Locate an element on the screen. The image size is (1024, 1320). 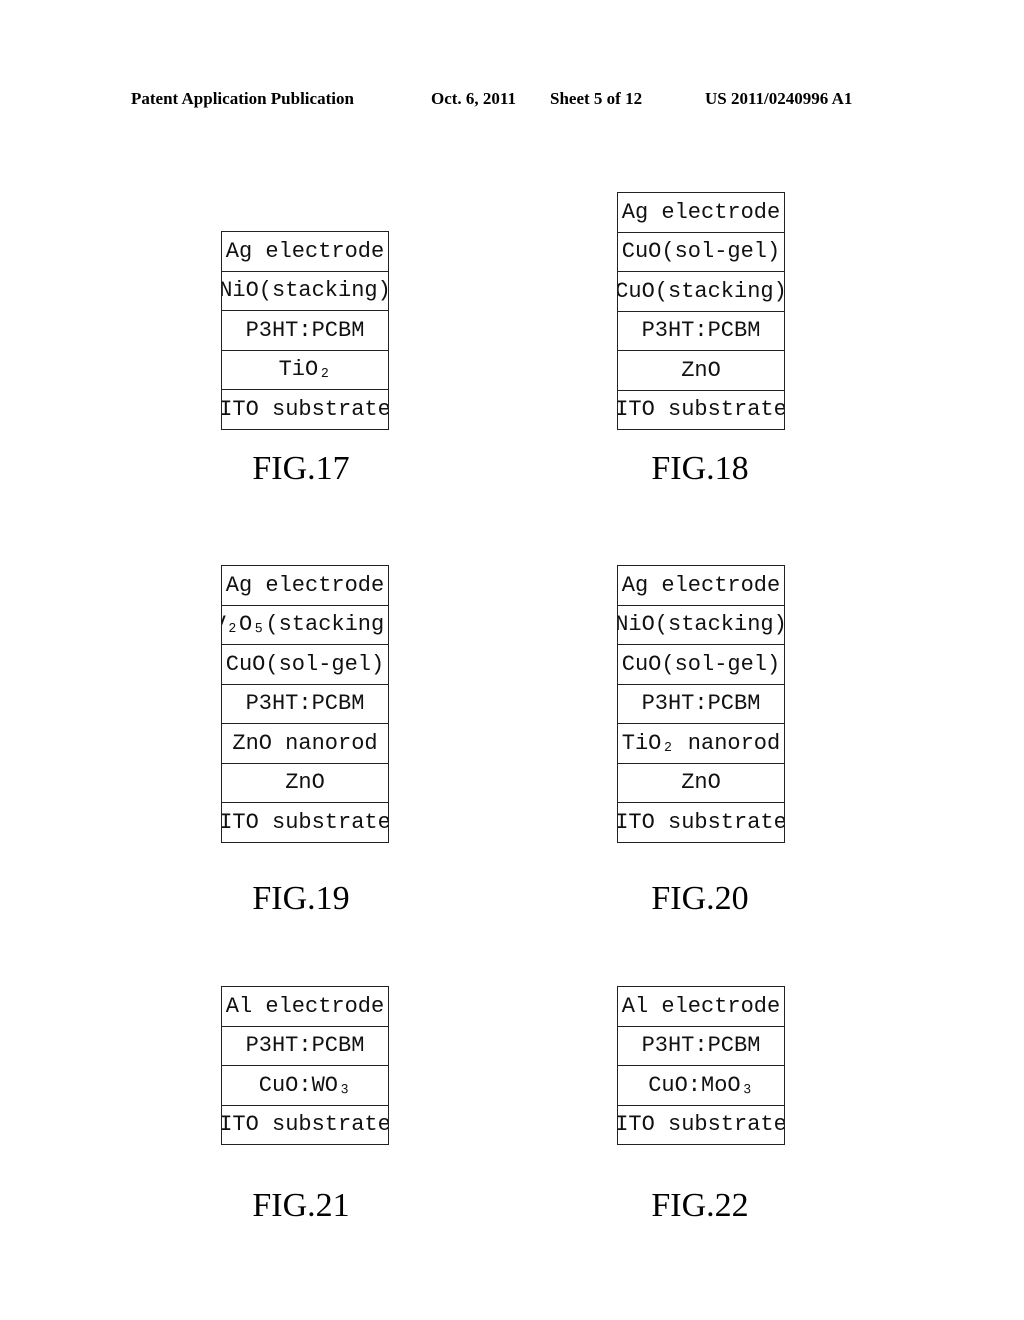
figure-label-fig17: FIG.17 is located at coordinates (301, 468).